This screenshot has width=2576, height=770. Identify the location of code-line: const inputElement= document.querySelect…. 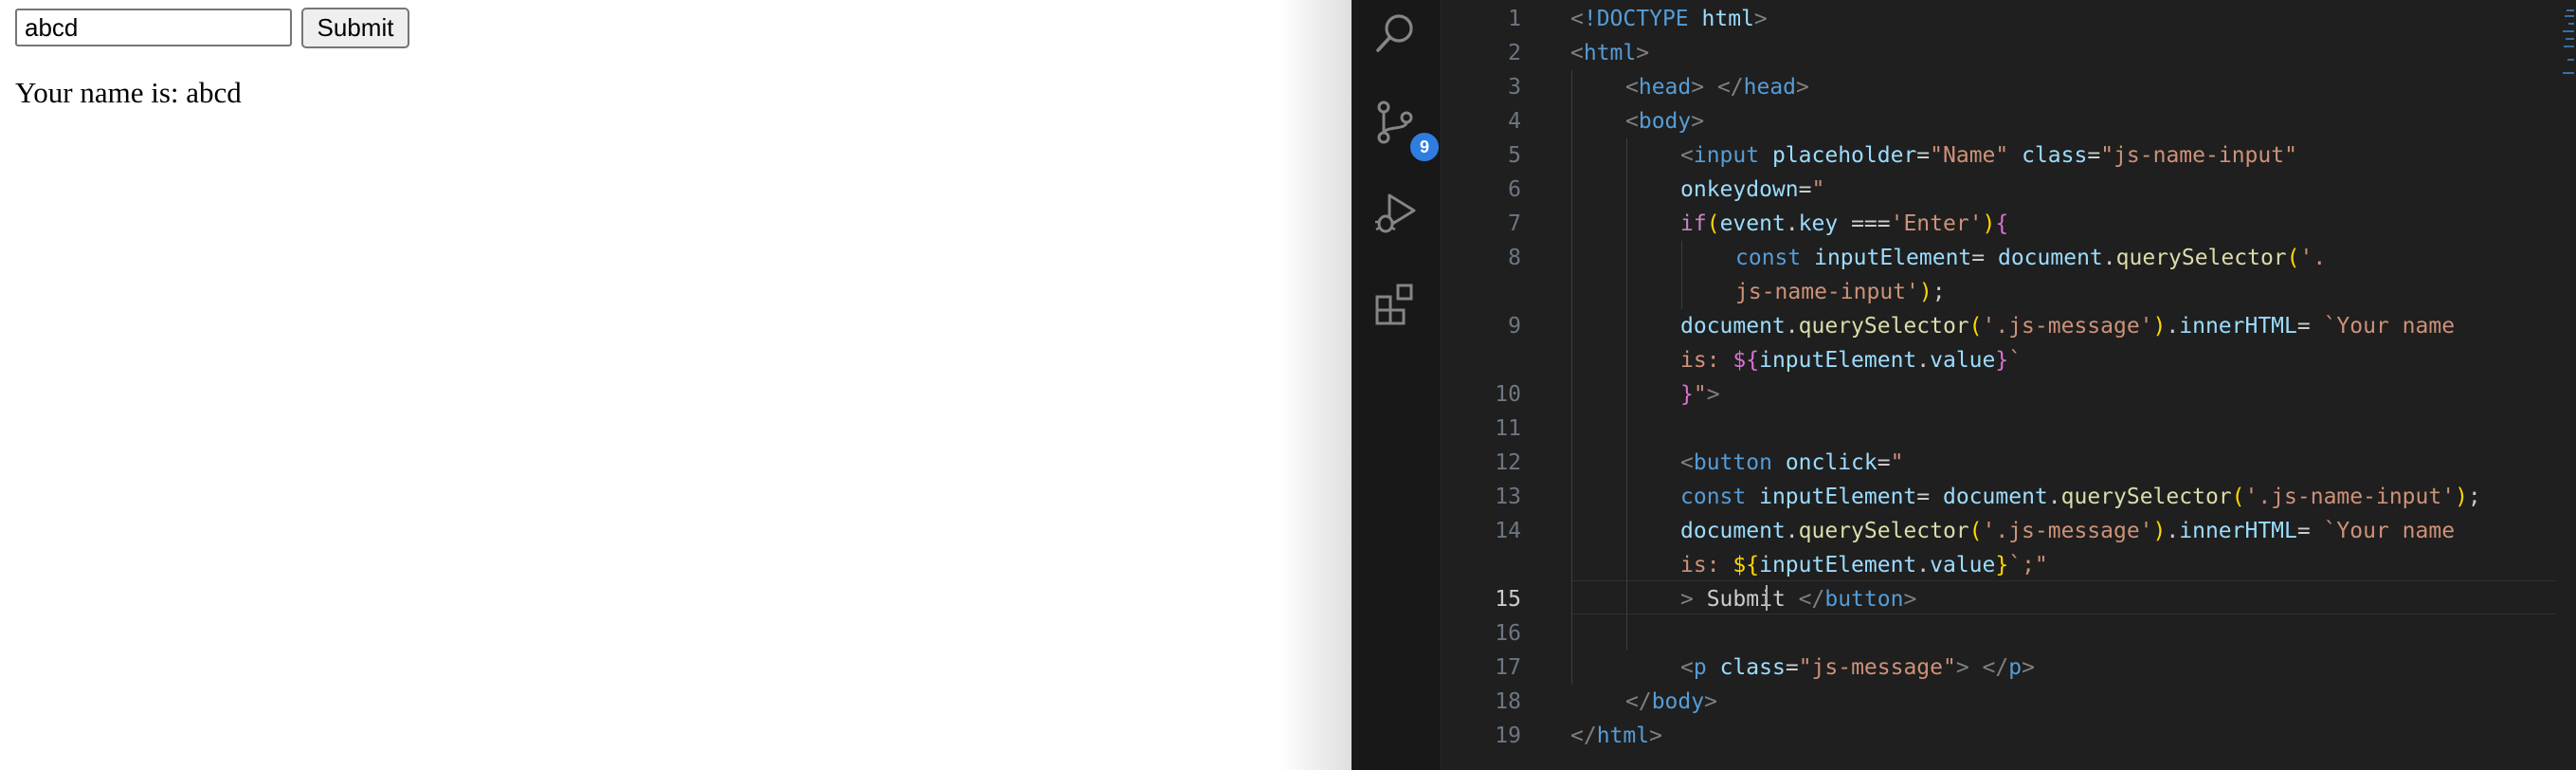
(2030, 258).